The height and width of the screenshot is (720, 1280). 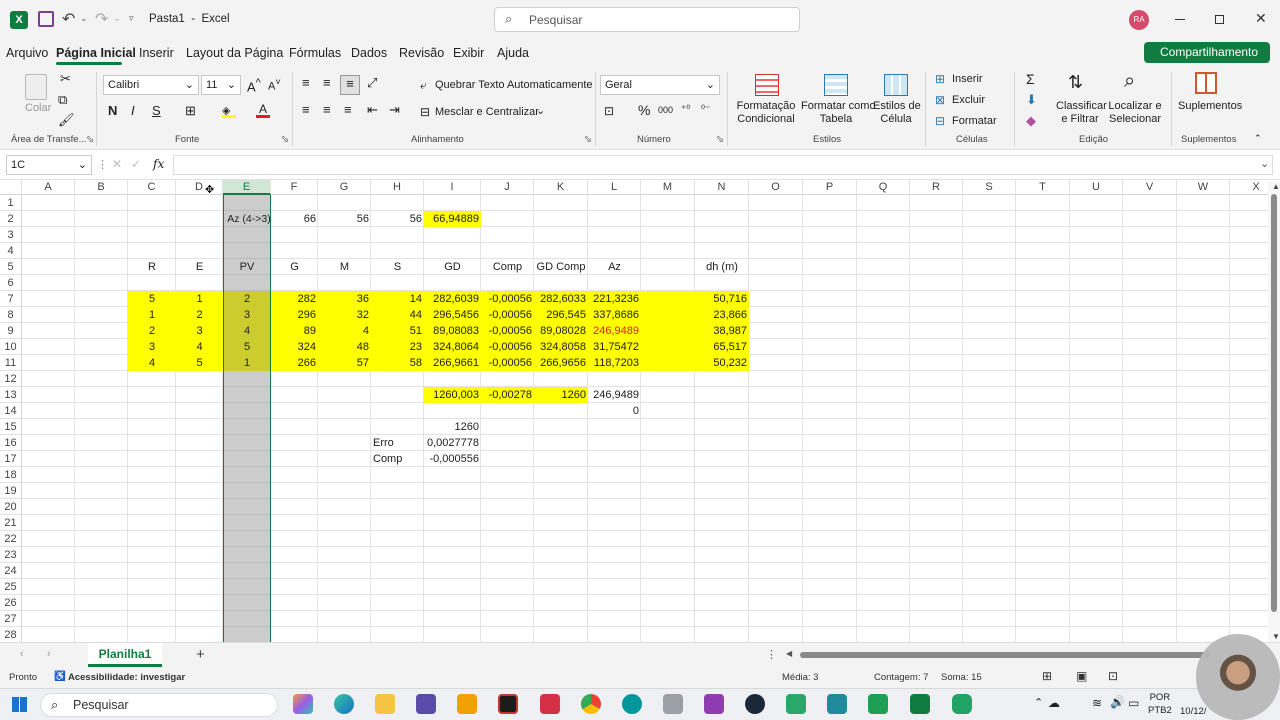 What do you see at coordinates (940, 100) in the screenshot?
I see `delete-cells-icon: ⊠` at bounding box center [940, 100].